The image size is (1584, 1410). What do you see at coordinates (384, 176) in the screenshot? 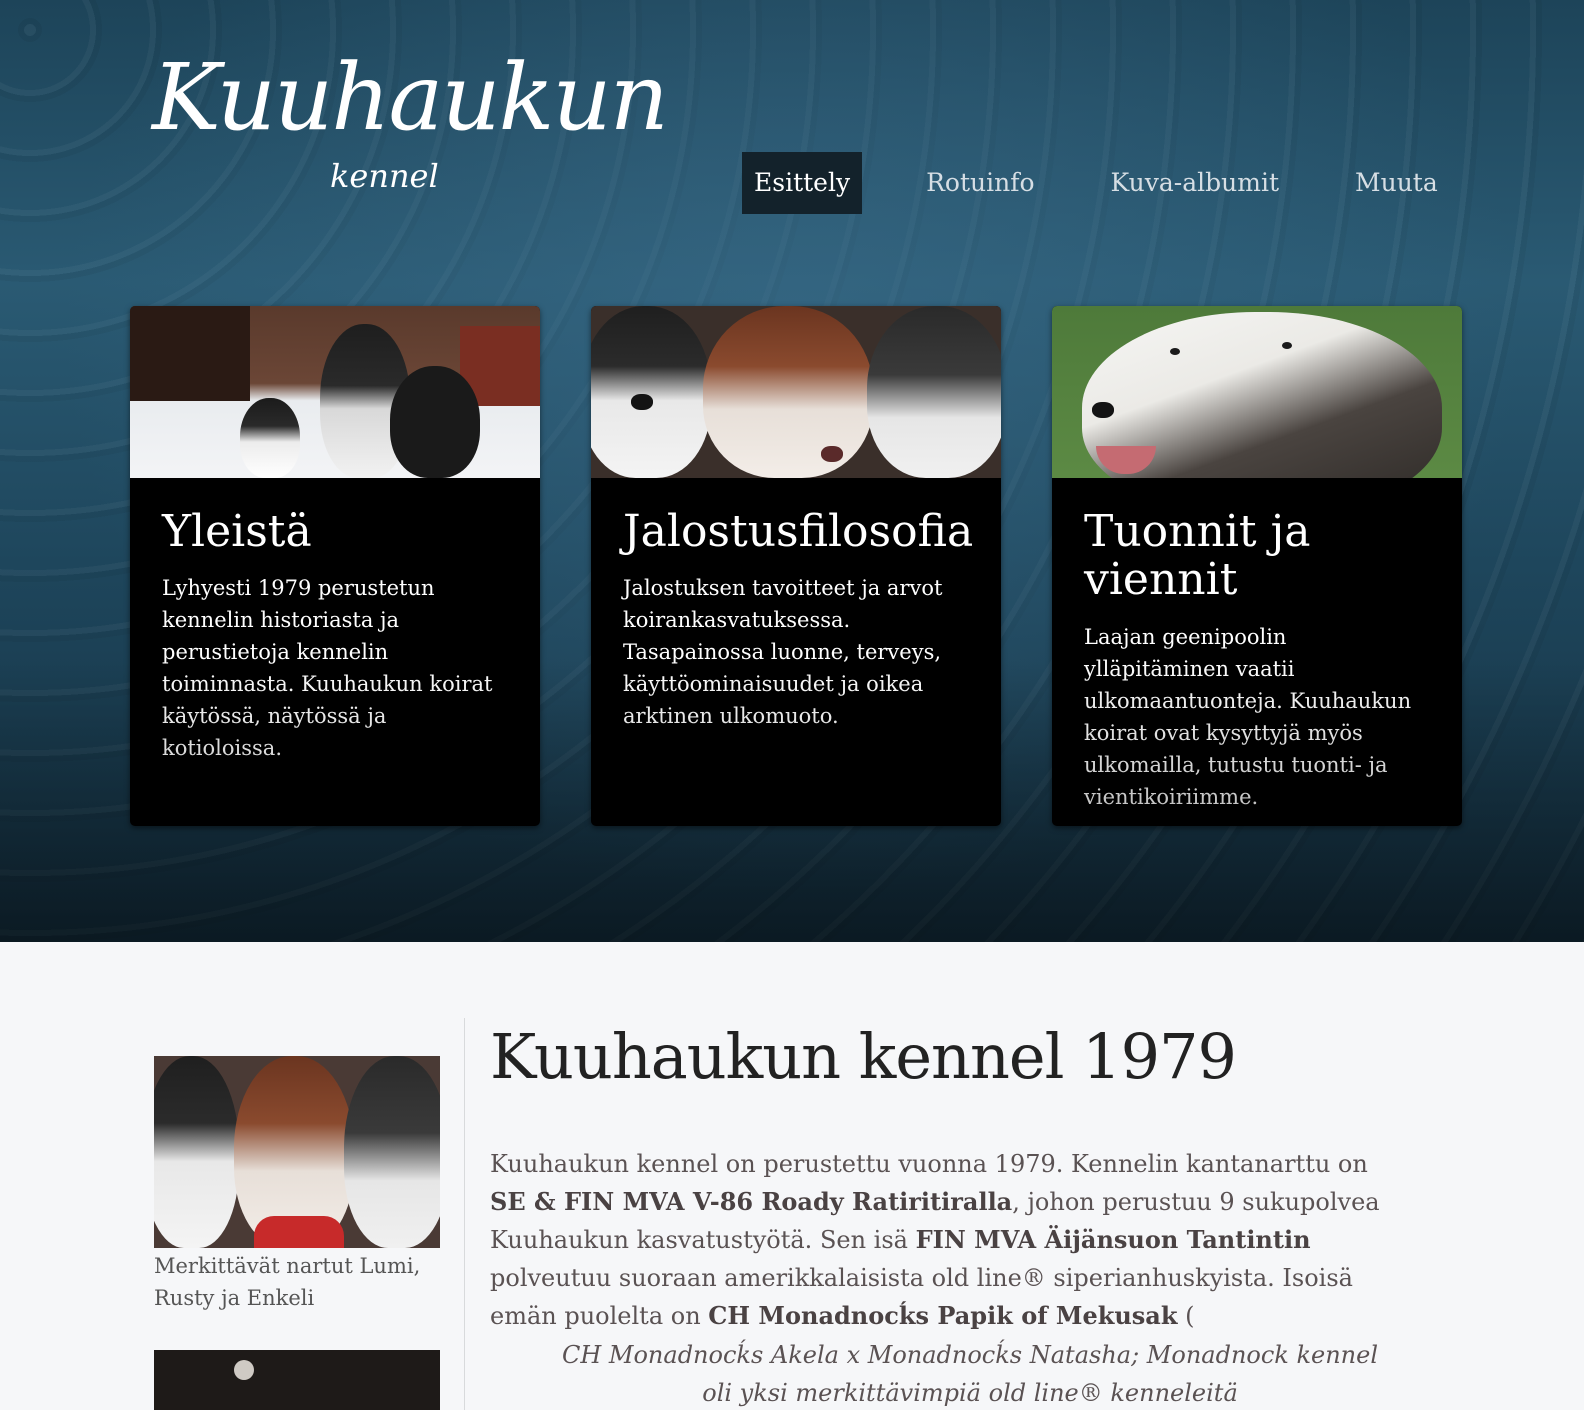
I see `logo-sub-text: kennel` at bounding box center [384, 176].